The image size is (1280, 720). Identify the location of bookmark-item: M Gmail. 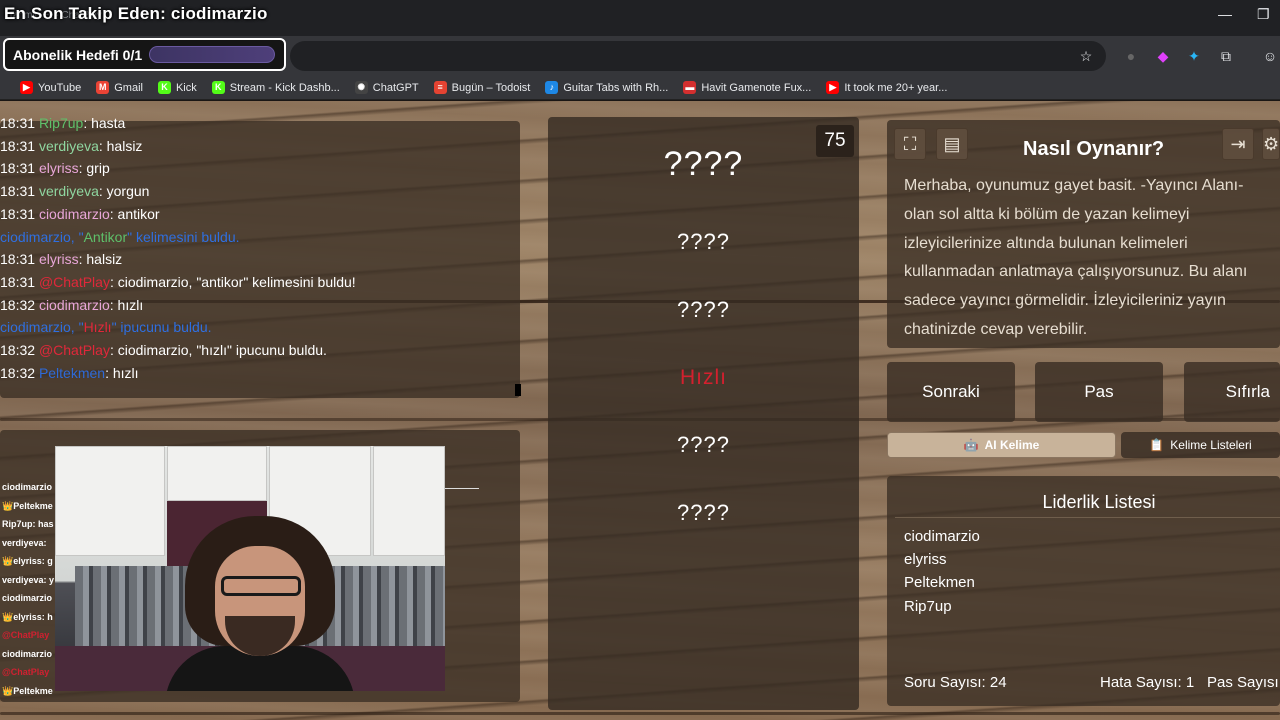
(119, 87).